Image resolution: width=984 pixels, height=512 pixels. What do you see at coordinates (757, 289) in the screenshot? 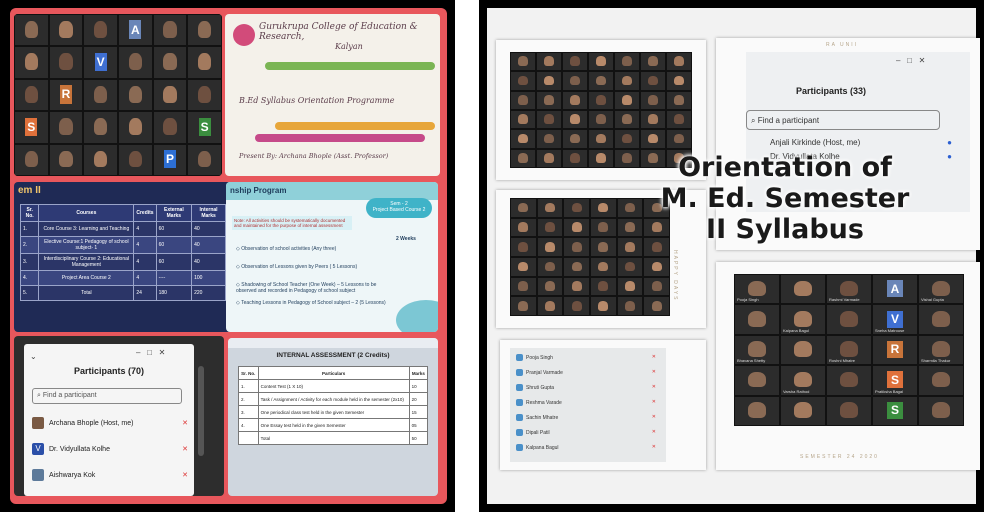
I see `video-tile: Pooja Singh` at bounding box center [757, 289].